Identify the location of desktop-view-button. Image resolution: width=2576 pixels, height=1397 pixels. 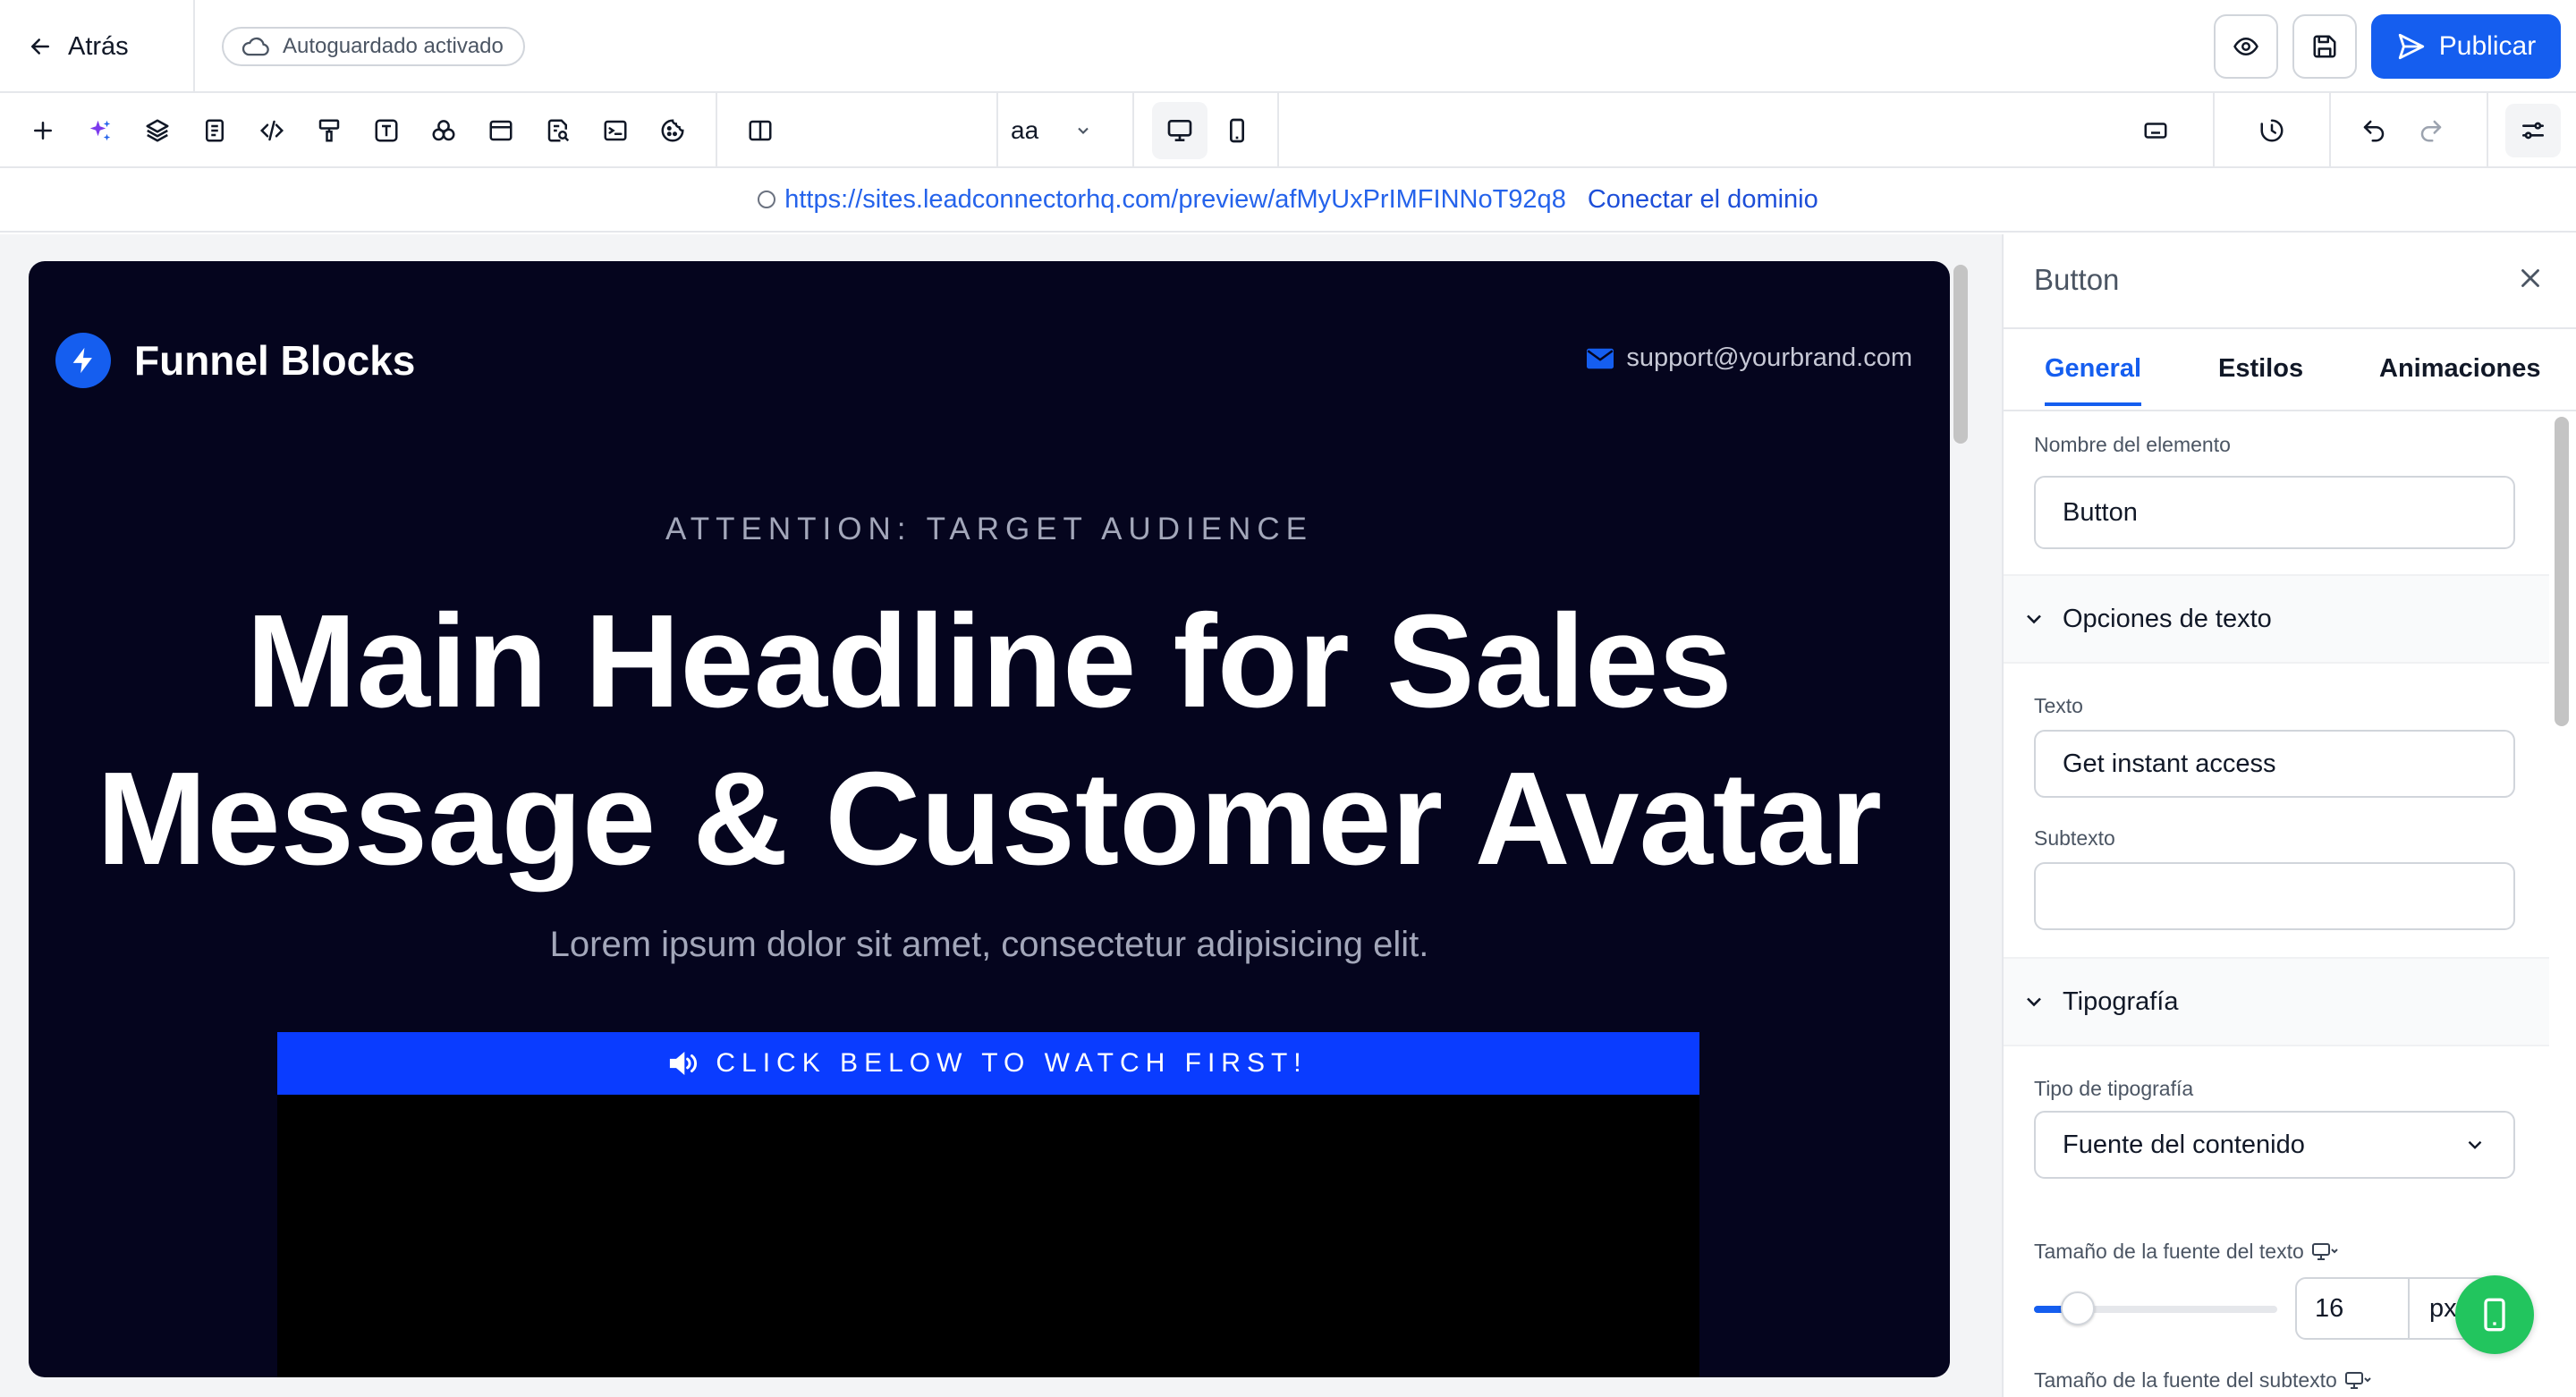
(1180, 130).